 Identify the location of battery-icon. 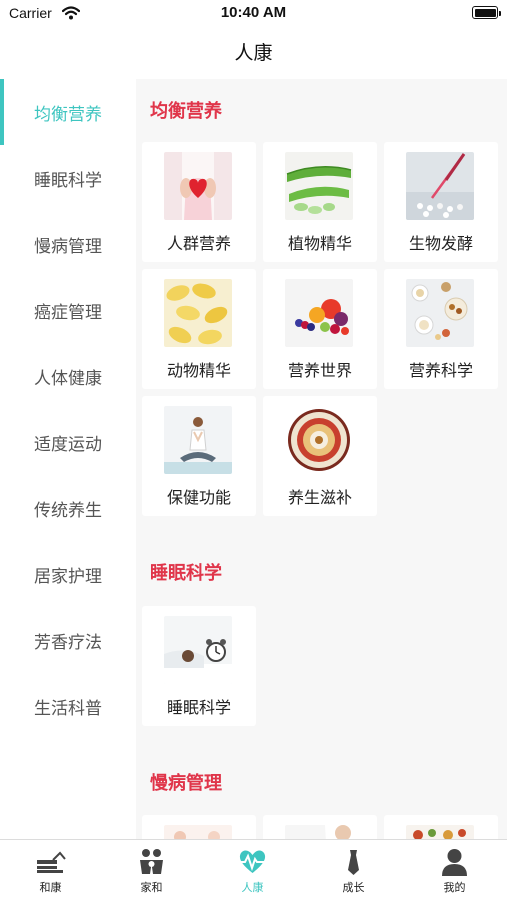
(486, 12).